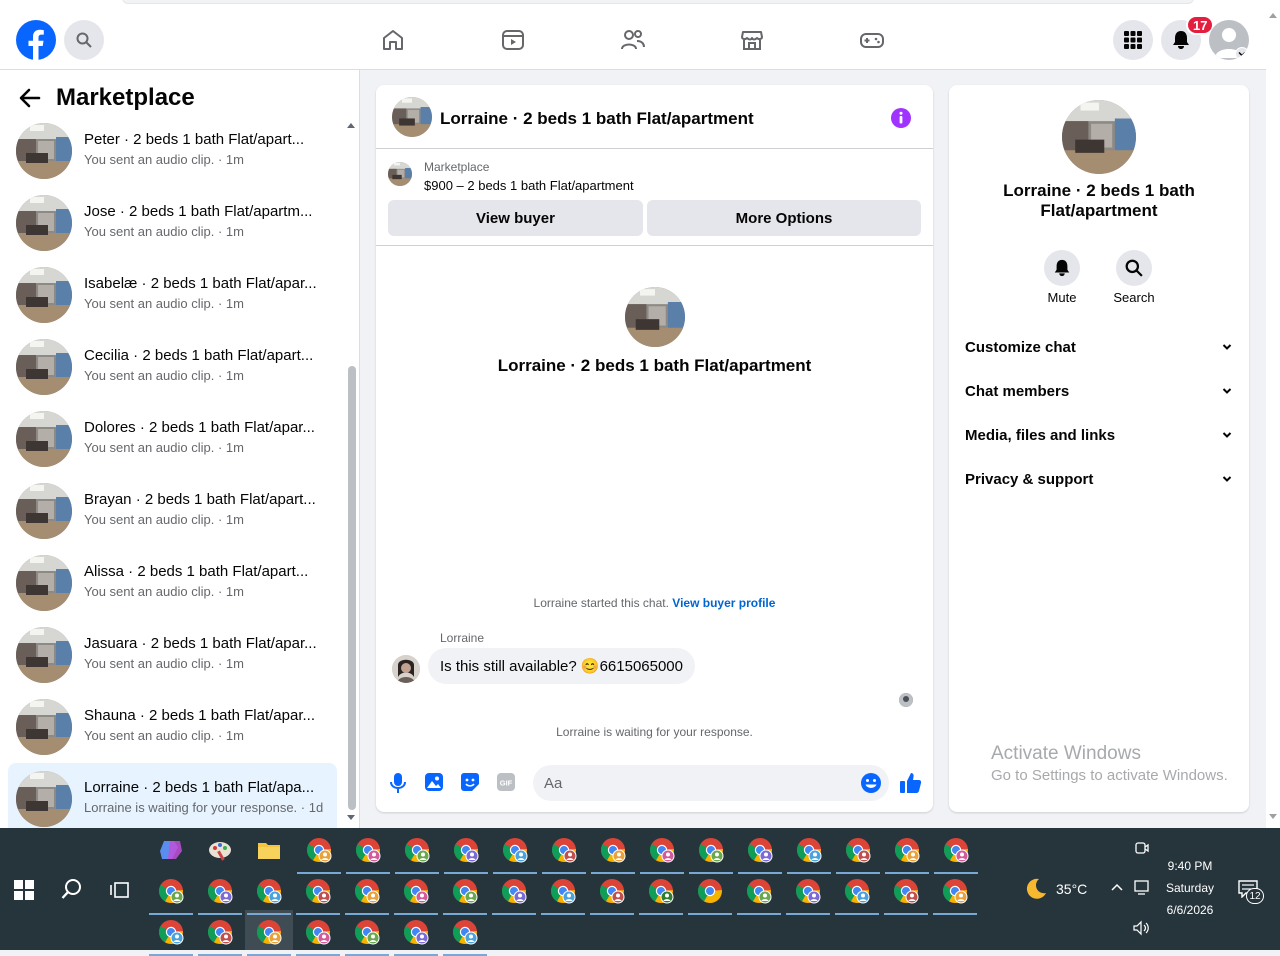  Describe the element at coordinates (723, 603) in the screenshot. I see `view-buyer-profile-link: View buyer profile` at that location.